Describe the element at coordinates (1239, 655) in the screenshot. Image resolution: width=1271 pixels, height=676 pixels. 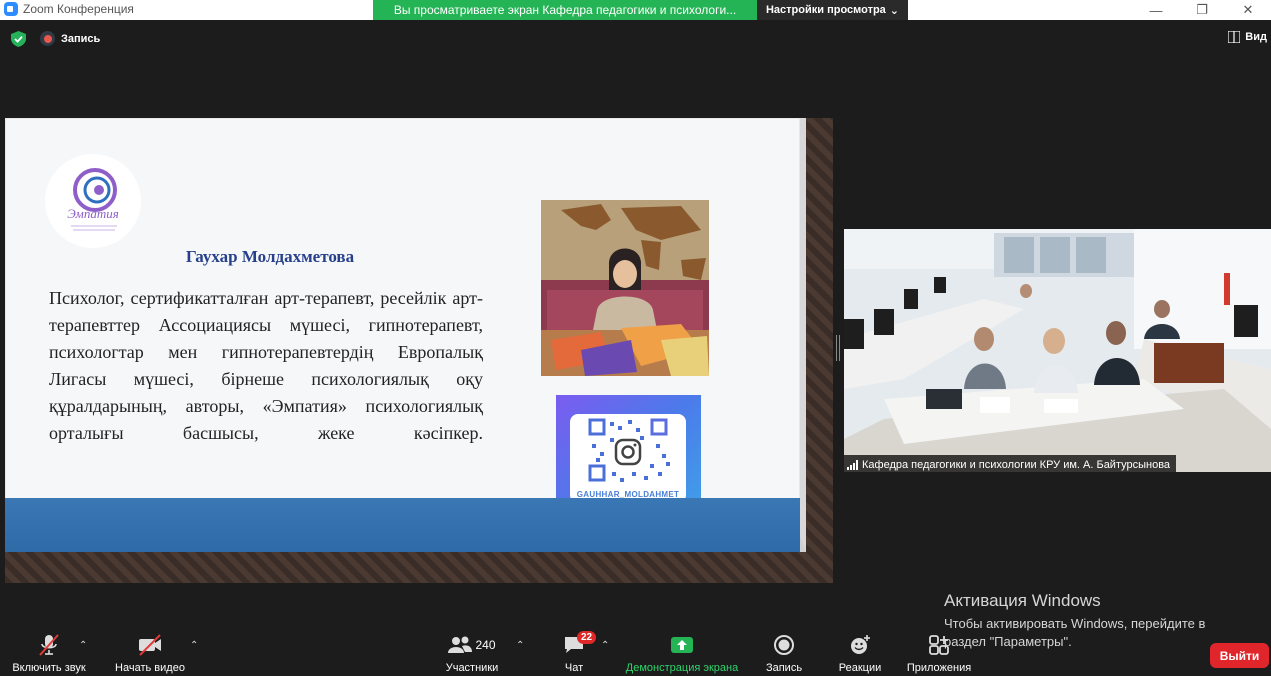
I see `leave-meeting-button: Выйти` at that location.